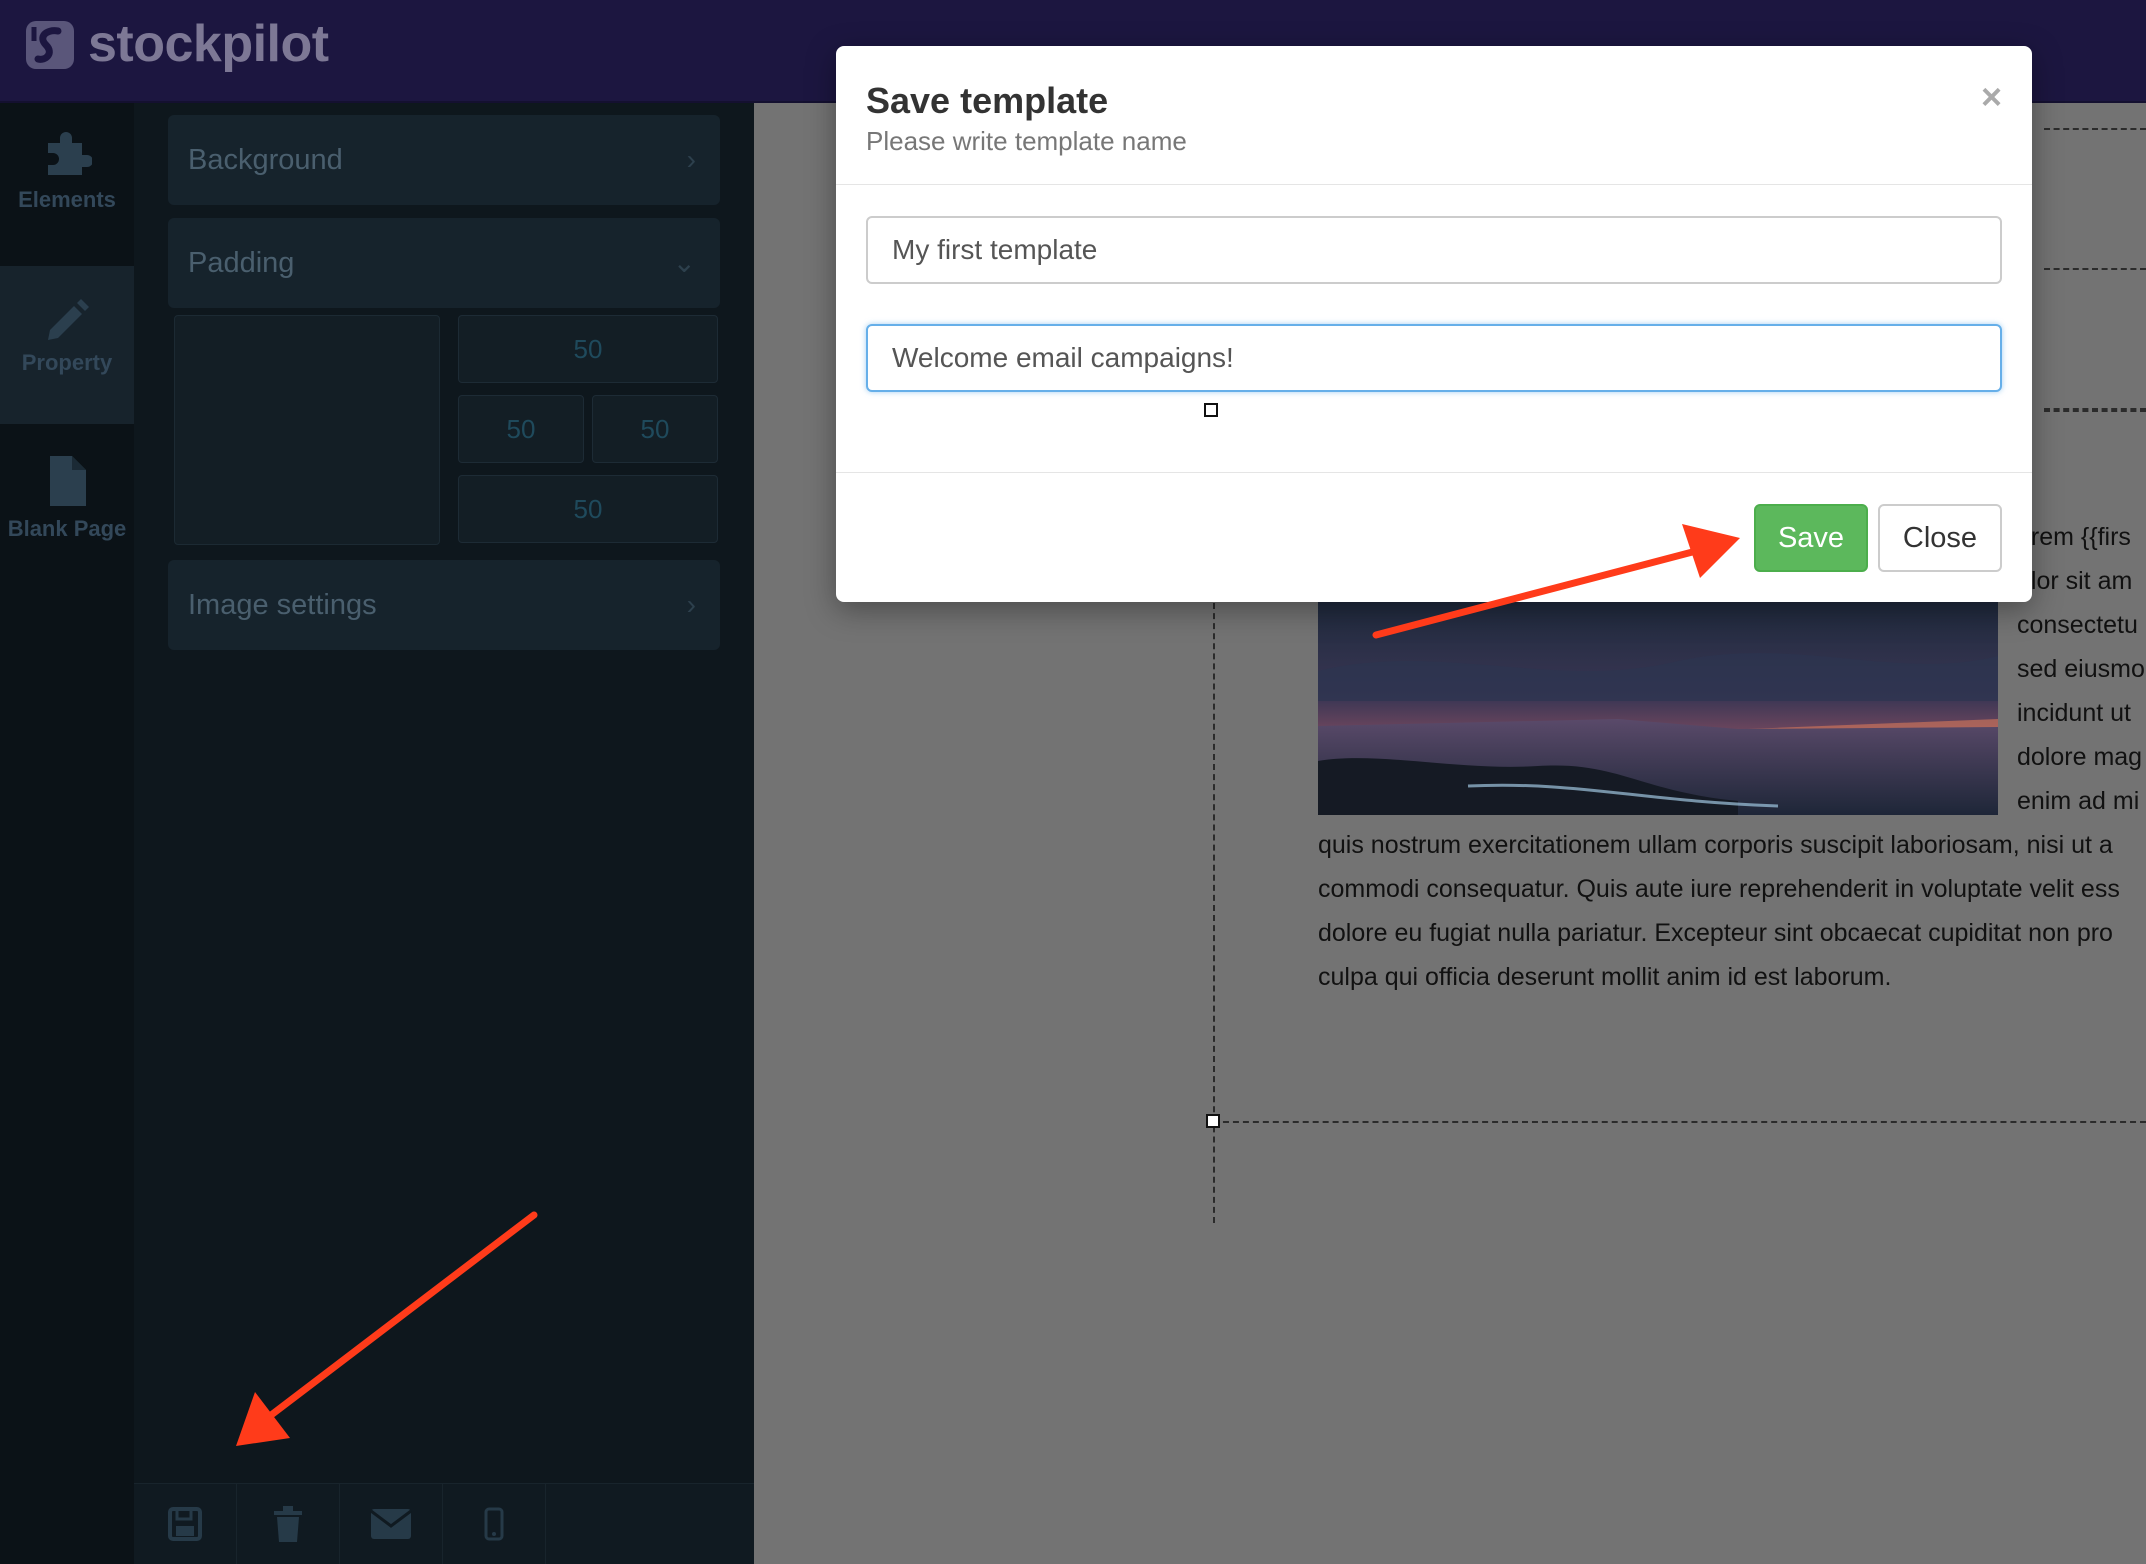 This screenshot has width=2146, height=1564. What do you see at coordinates (588, 349) in the screenshot?
I see `padding-top-input: 50` at bounding box center [588, 349].